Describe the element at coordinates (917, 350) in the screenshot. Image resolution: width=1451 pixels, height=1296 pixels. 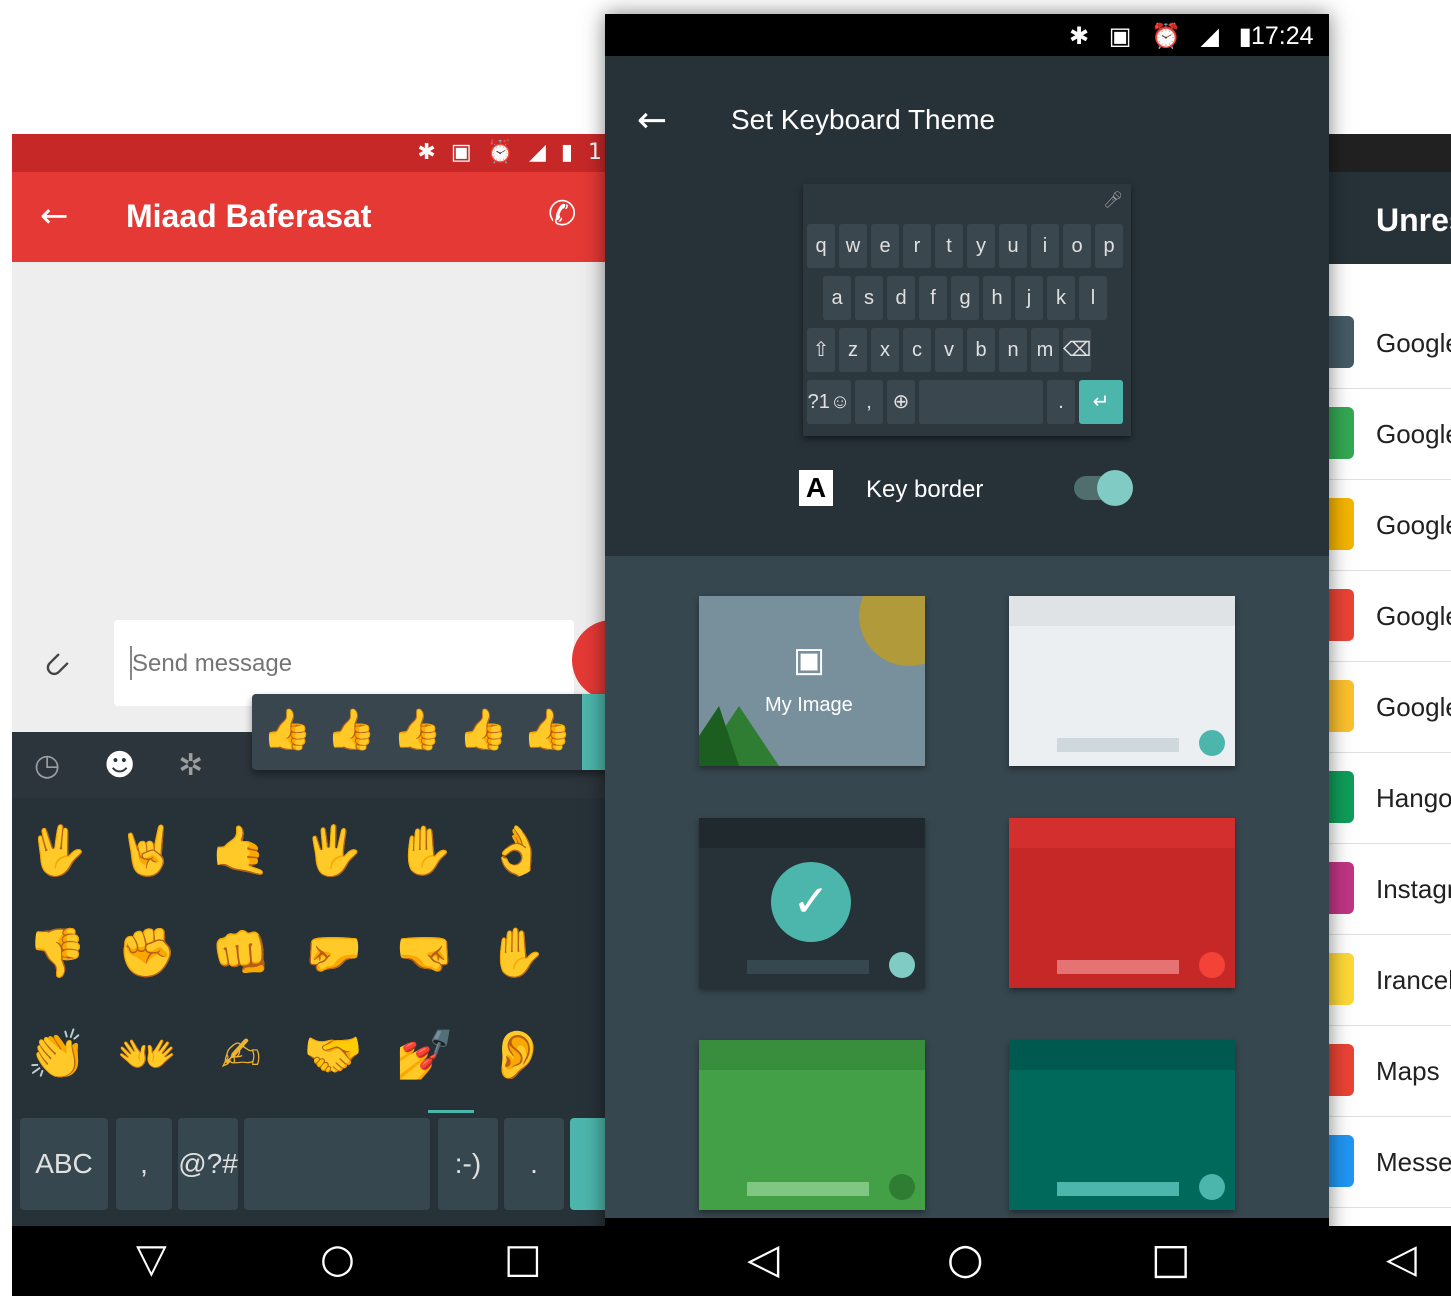
I see `preview-key: c` at that location.